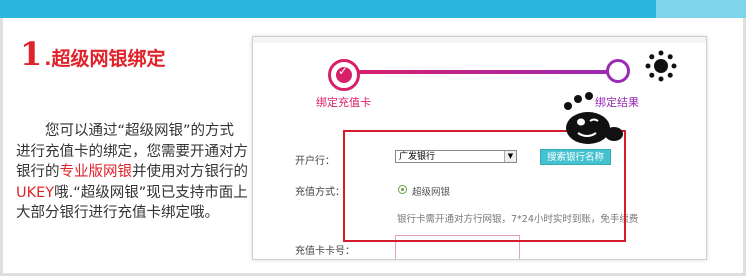 Image resolution: width=746 pixels, height=276 pixels. Describe the element at coordinates (325, 251) in the screenshot. I see `card-number-label: 充值卡卡号：` at that location.